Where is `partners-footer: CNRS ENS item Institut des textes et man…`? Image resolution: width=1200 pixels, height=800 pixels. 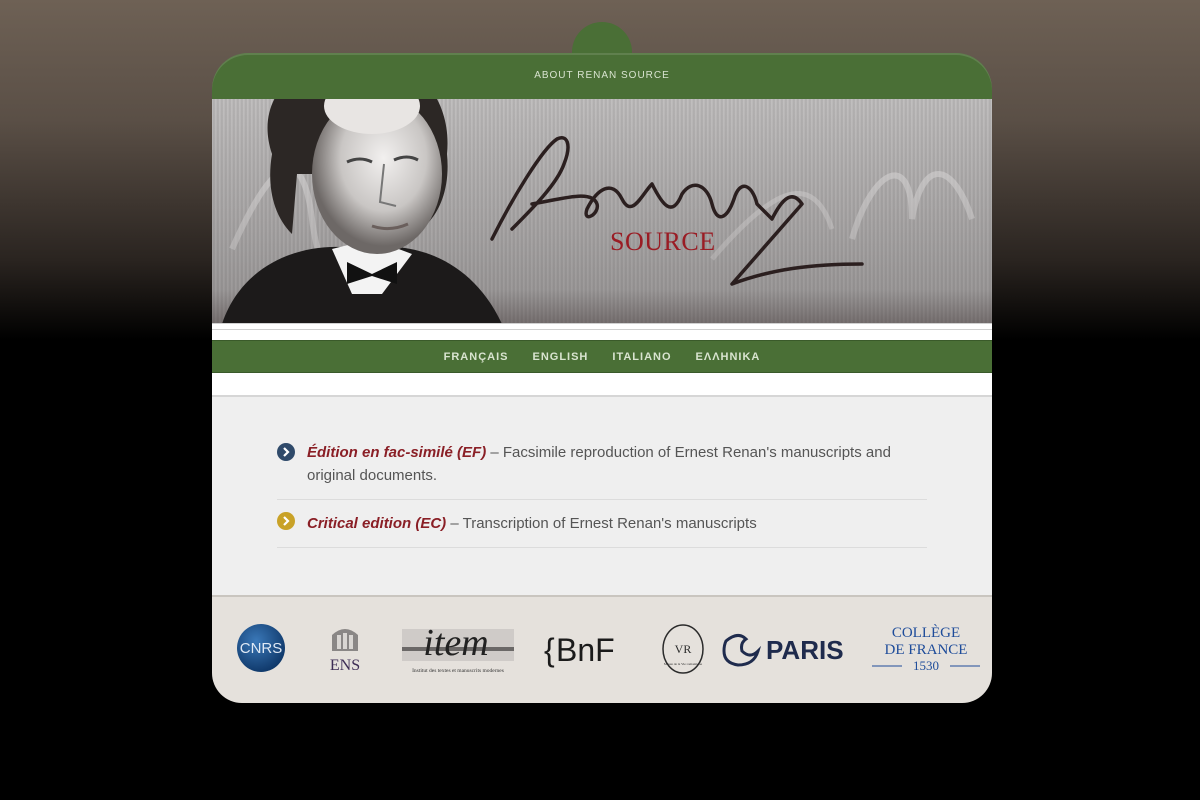
partners-footer: CNRS ENS item Institut des textes et man… is located at coordinates (602, 649).